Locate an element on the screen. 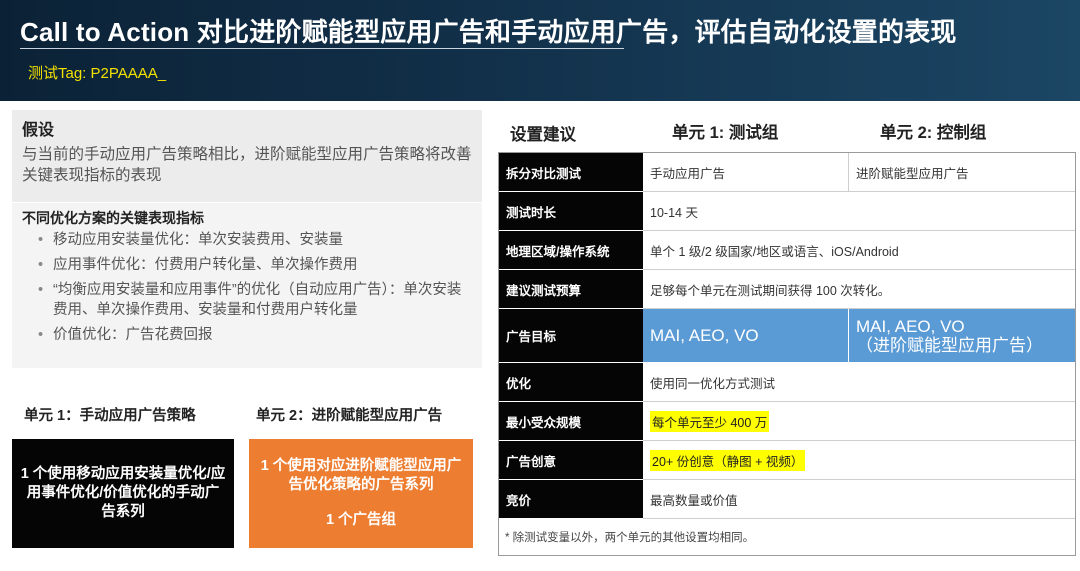 This screenshot has width=1080, height=571. table-row: 拆分对比测试 手动应用广告 进阶赋能型应用广告 is located at coordinates (787, 172).